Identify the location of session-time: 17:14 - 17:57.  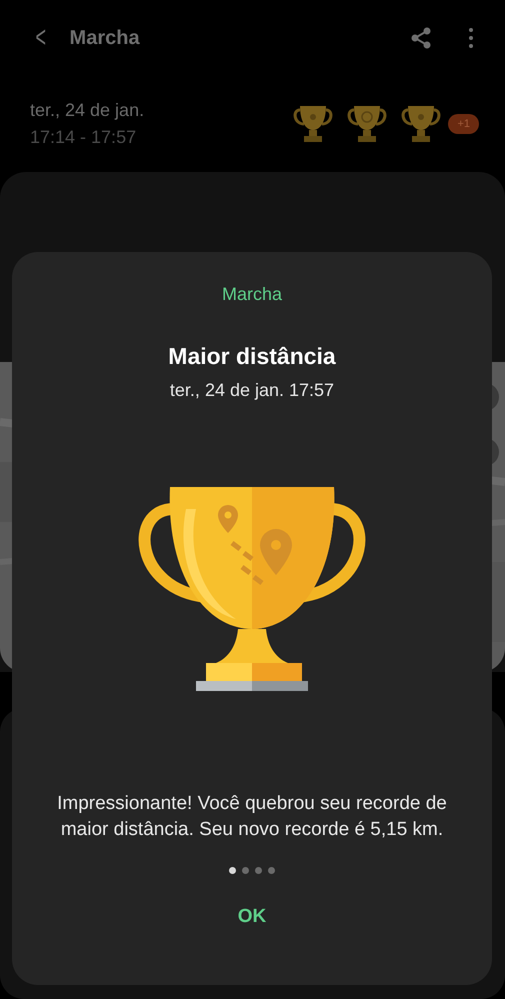
(84, 137).